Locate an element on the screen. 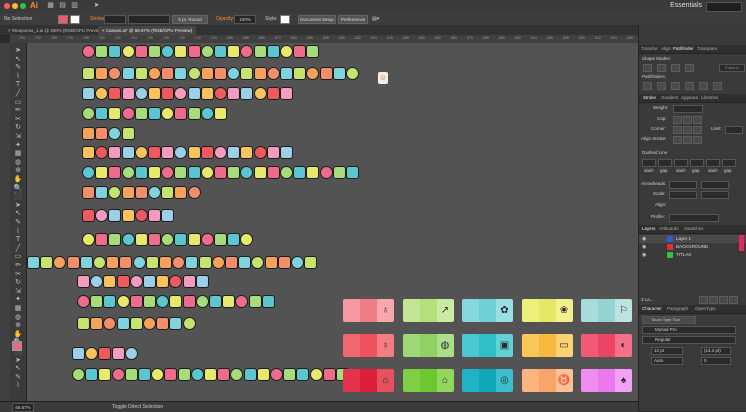 The width and height of the screenshot is (746, 412). tab-swatches: Swatches is located at coordinates (694, 228).